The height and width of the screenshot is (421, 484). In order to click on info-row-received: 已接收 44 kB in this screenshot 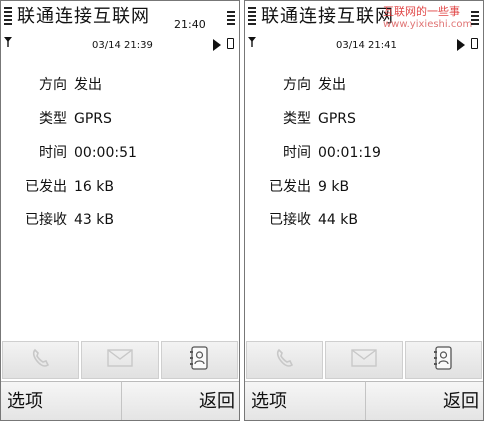, I will do `click(364, 220)`.